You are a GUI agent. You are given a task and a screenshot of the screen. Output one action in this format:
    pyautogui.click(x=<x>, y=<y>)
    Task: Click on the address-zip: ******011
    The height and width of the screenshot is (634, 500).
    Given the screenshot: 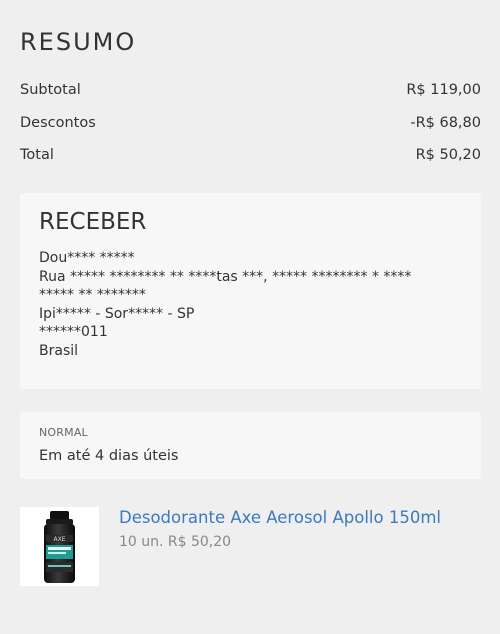 What is the action you would take?
    pyautogui.click(x=73, y=332)
    